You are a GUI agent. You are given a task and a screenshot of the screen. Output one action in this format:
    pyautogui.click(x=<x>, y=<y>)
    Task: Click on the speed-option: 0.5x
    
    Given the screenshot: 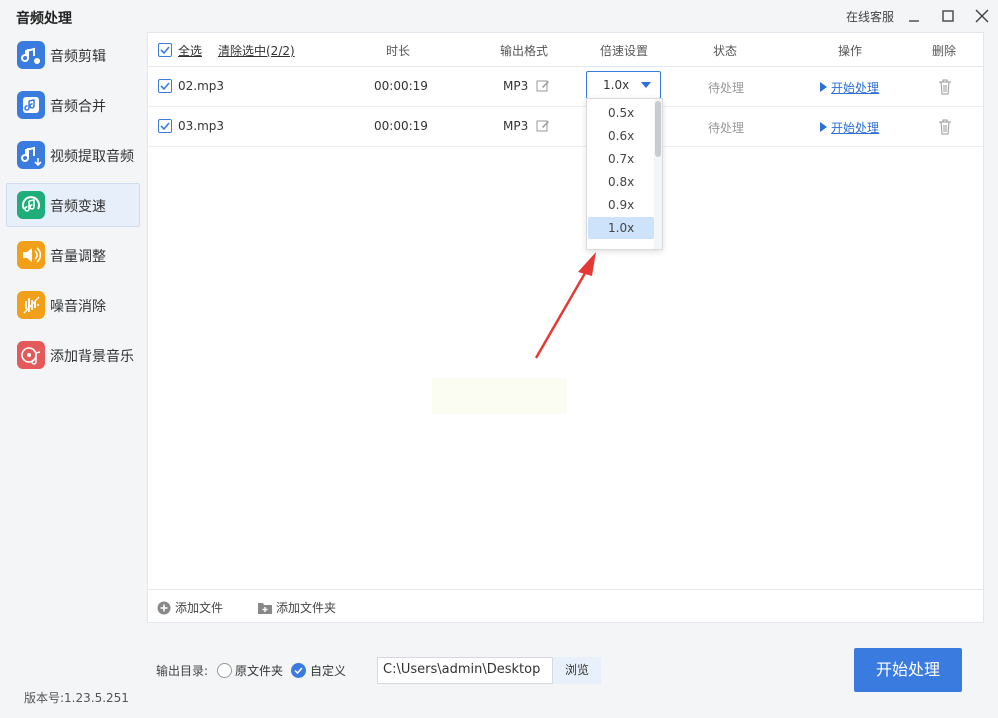 What is the action you would take?
    pyautogui.click(x=621, y=113)
    